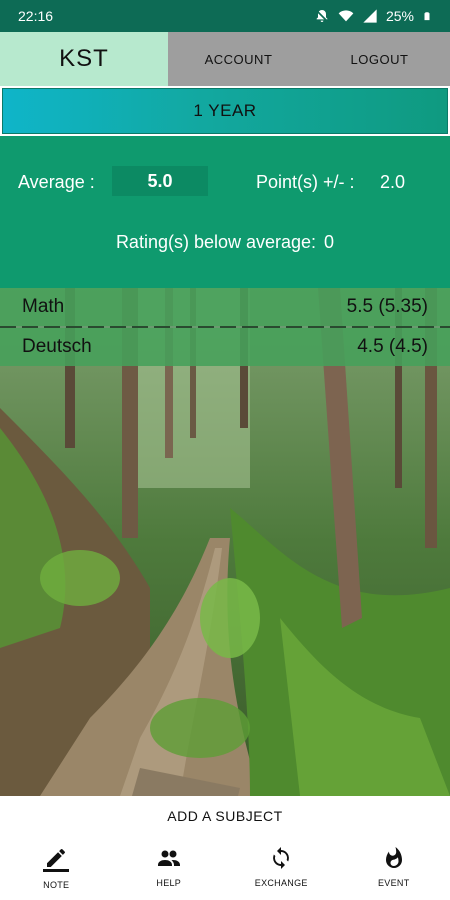 The height and width of the screenshot is (900, 450). What do you see at coordinates (225, 16) in the screenshot?
I see `status-bar: 22:16 25%` at bounding box center [225, 16].